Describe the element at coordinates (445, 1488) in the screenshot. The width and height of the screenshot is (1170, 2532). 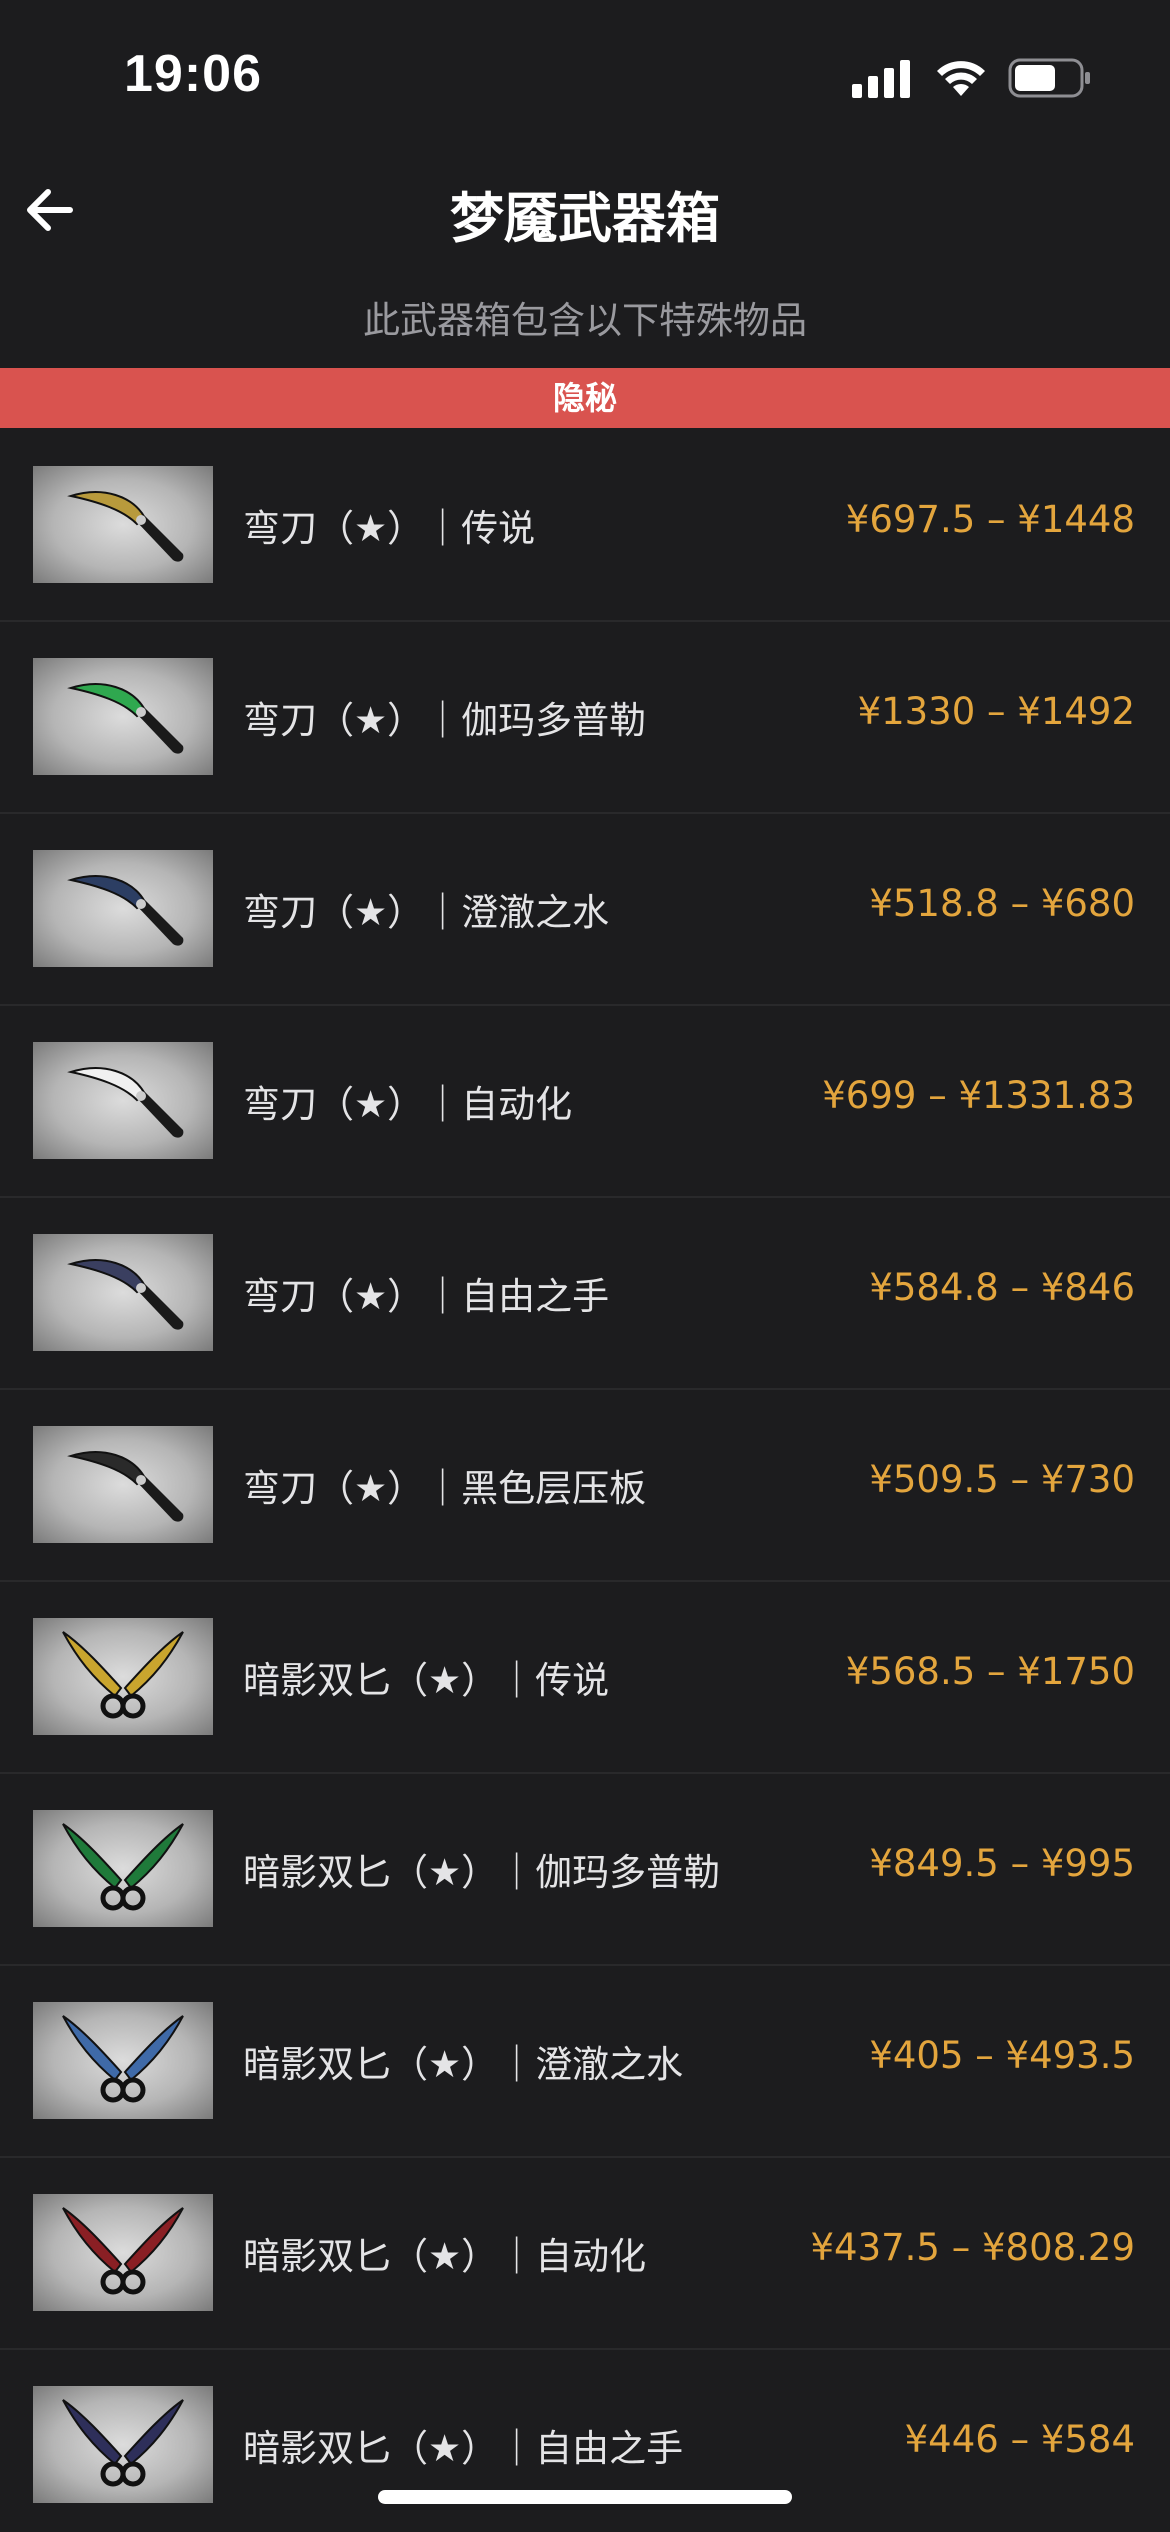
I see `item-name: 弯刀（★）｜黑色层压板` at that location.